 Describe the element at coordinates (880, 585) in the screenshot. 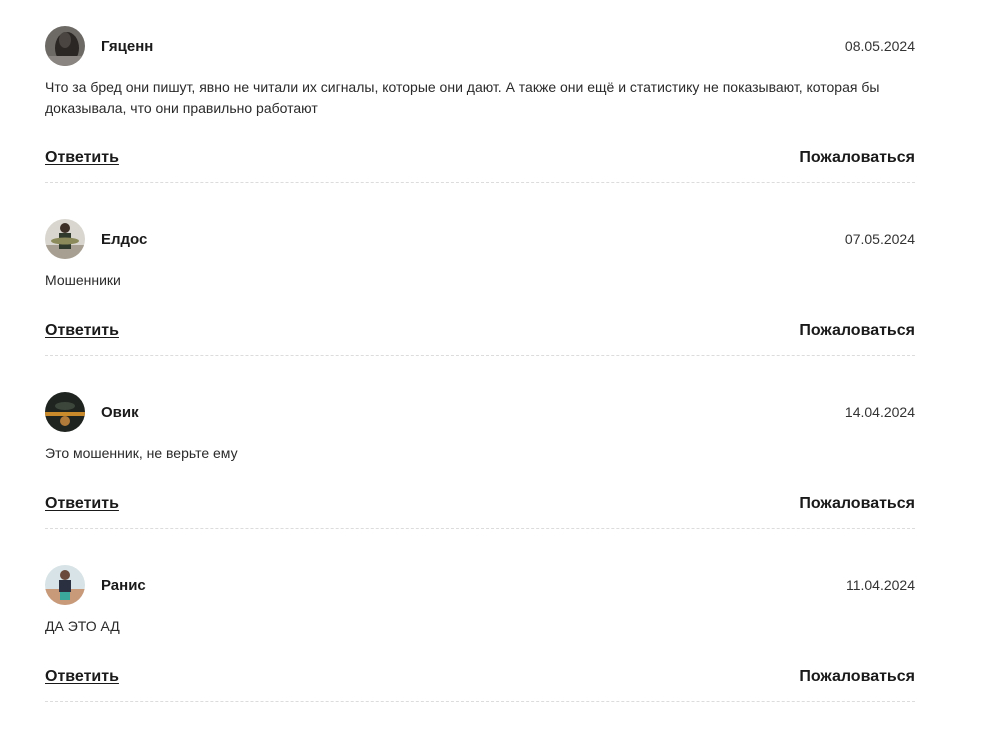

I see `comment-date: 11.04.2024` at that location.